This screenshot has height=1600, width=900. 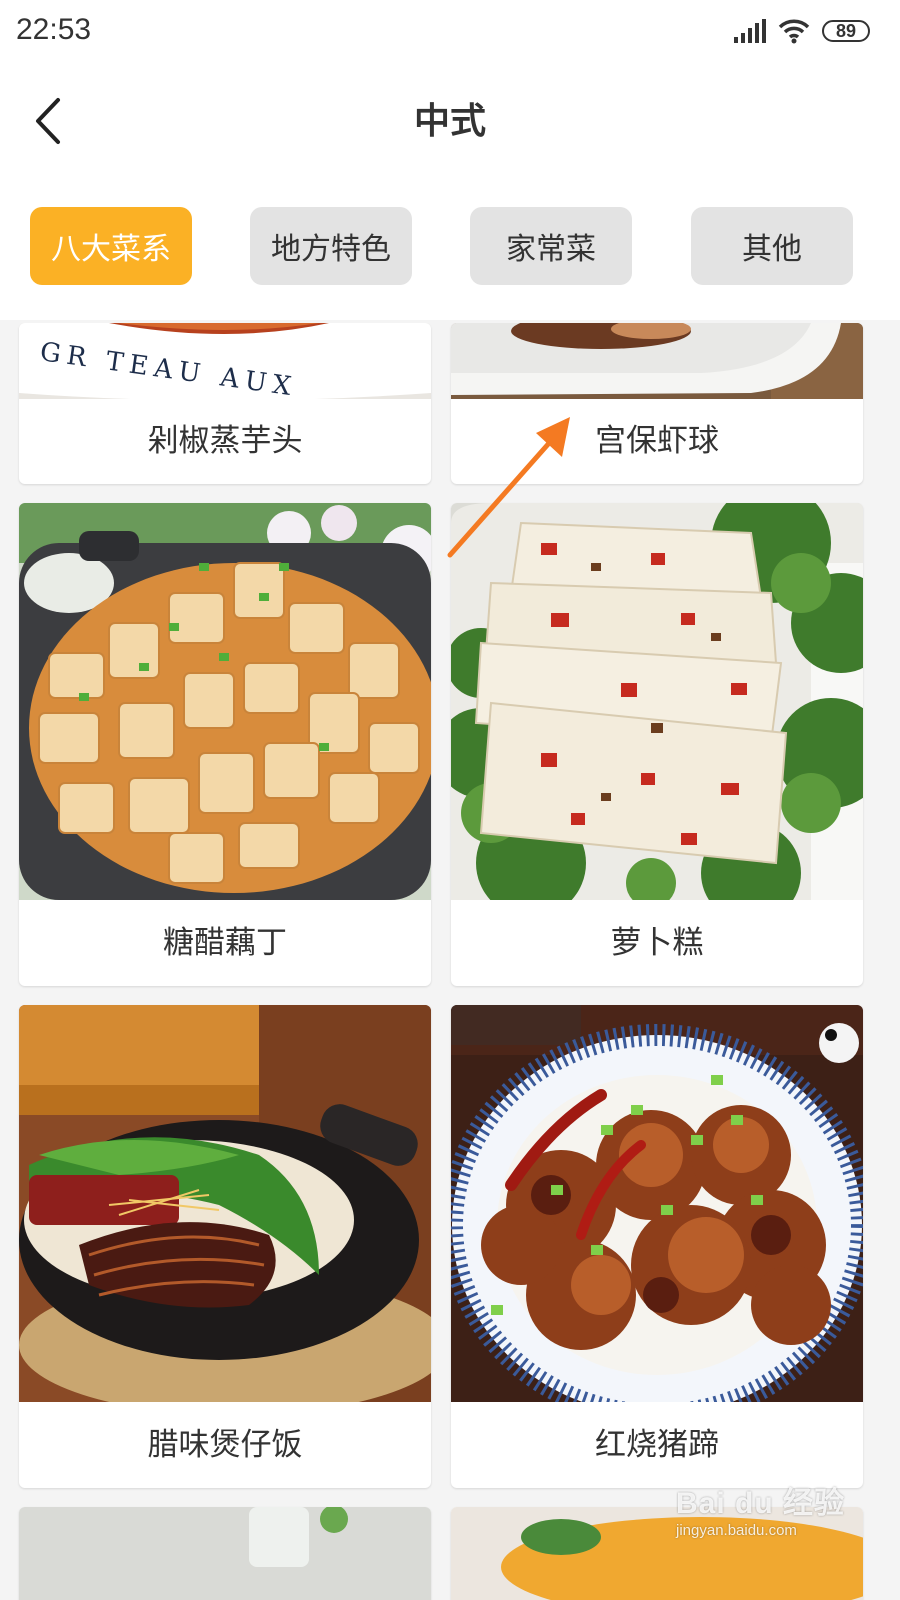 What do you see at coordinates (225, 361) in the screenshot?
I see `dish-image: GR TEAU AUX` at bounding box center [225, 361].